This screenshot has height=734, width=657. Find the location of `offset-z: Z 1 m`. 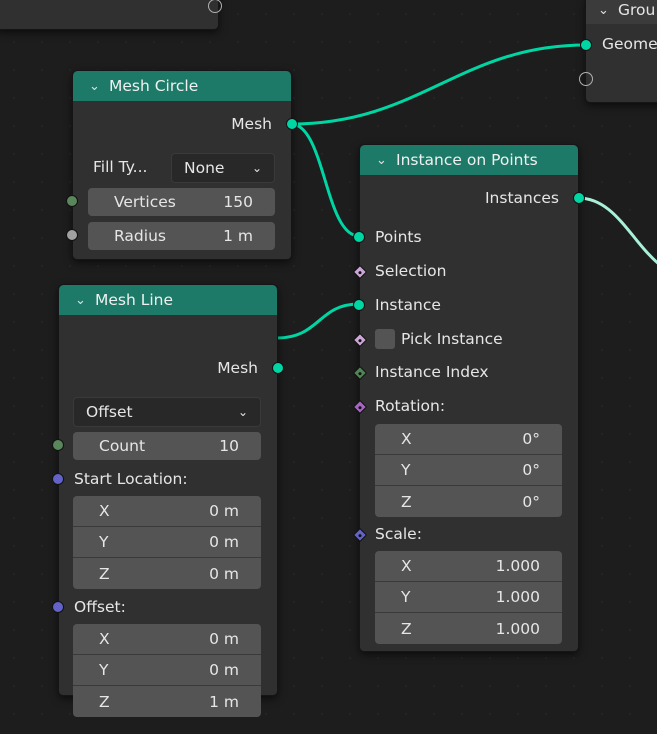

offset-z: Z 1 m is located at coordinates (167, 701).